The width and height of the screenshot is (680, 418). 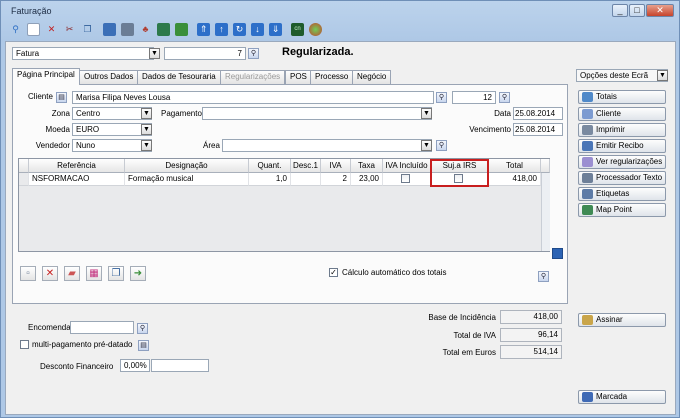 I want to click on desconto-field: 0,00%, so click(x=135, y=365).